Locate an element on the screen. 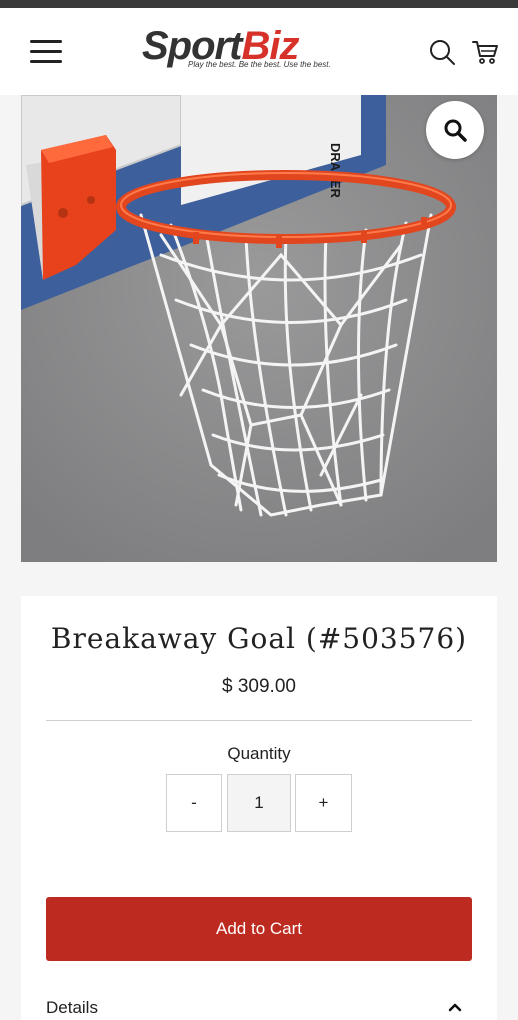 Image resolution: width=518 pixels, height=1020 pixels. quantity-increase-button: + is located at coordinates (323, 803).